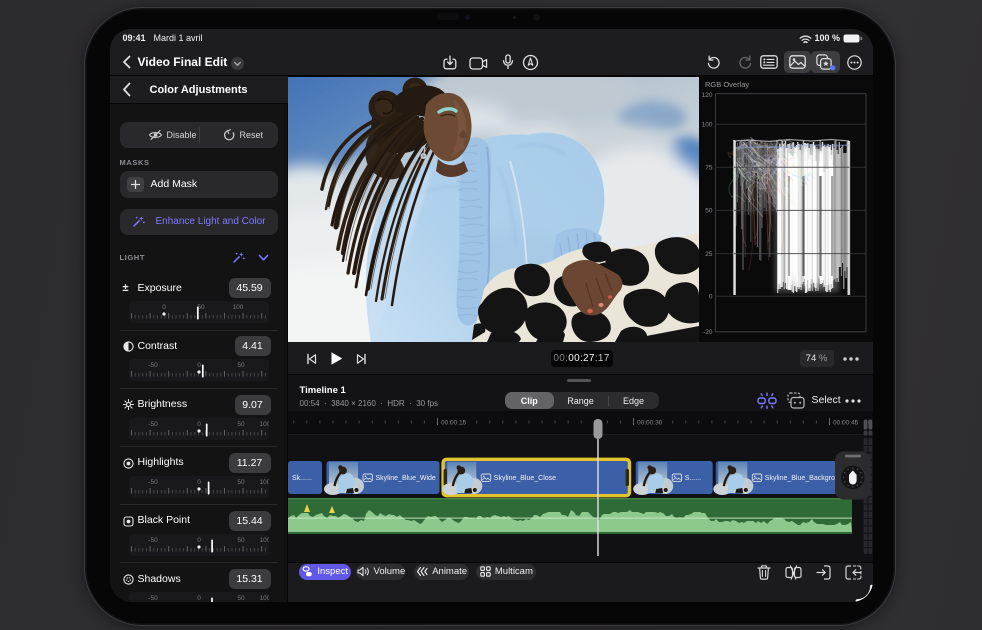 The image size is (982, 630). Describe the element at coordinates (650, 422) in the screenshot. I see `svg-text: 00:00:30` at that location.